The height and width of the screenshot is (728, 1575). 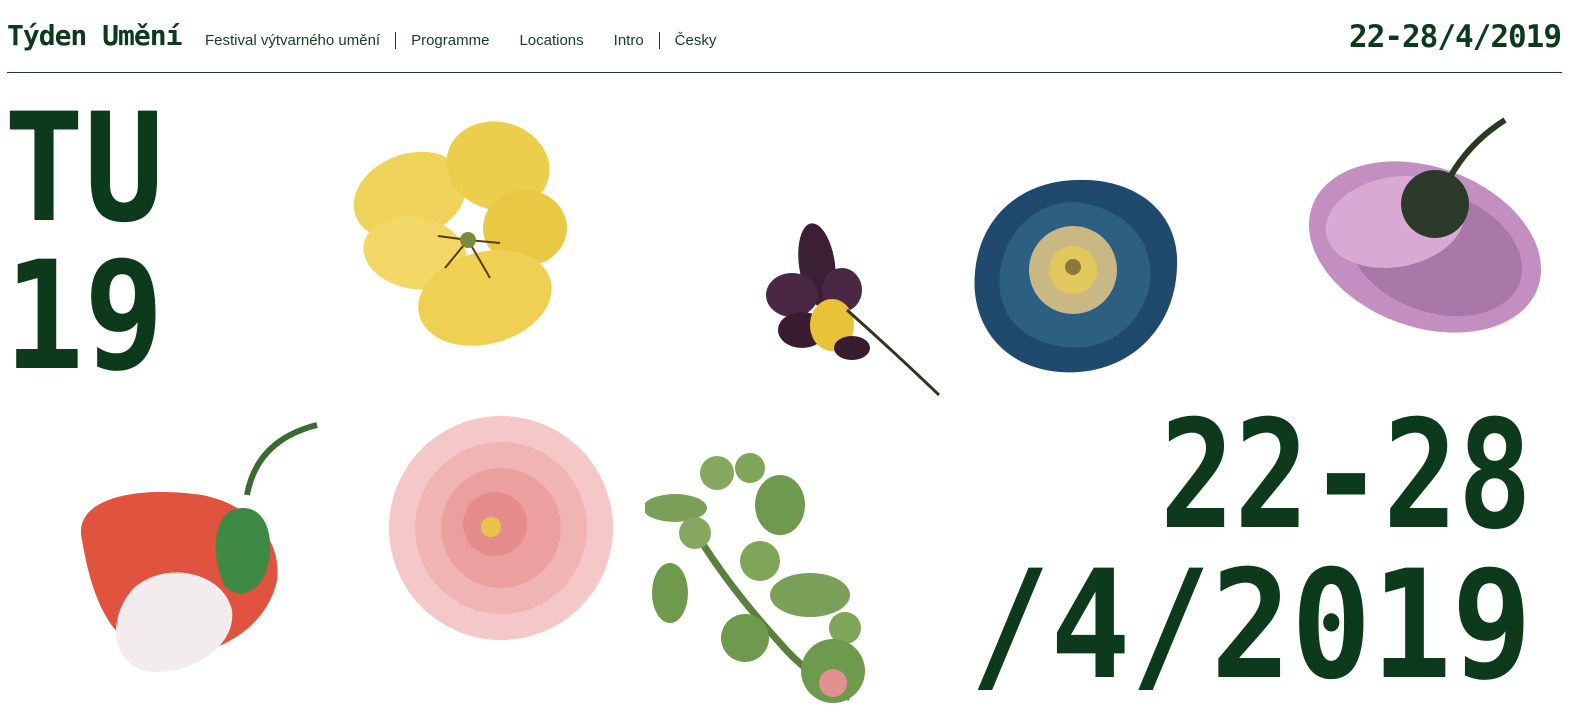 I want to click on nav-intro-link: Intro, so click(x=629, y=40).